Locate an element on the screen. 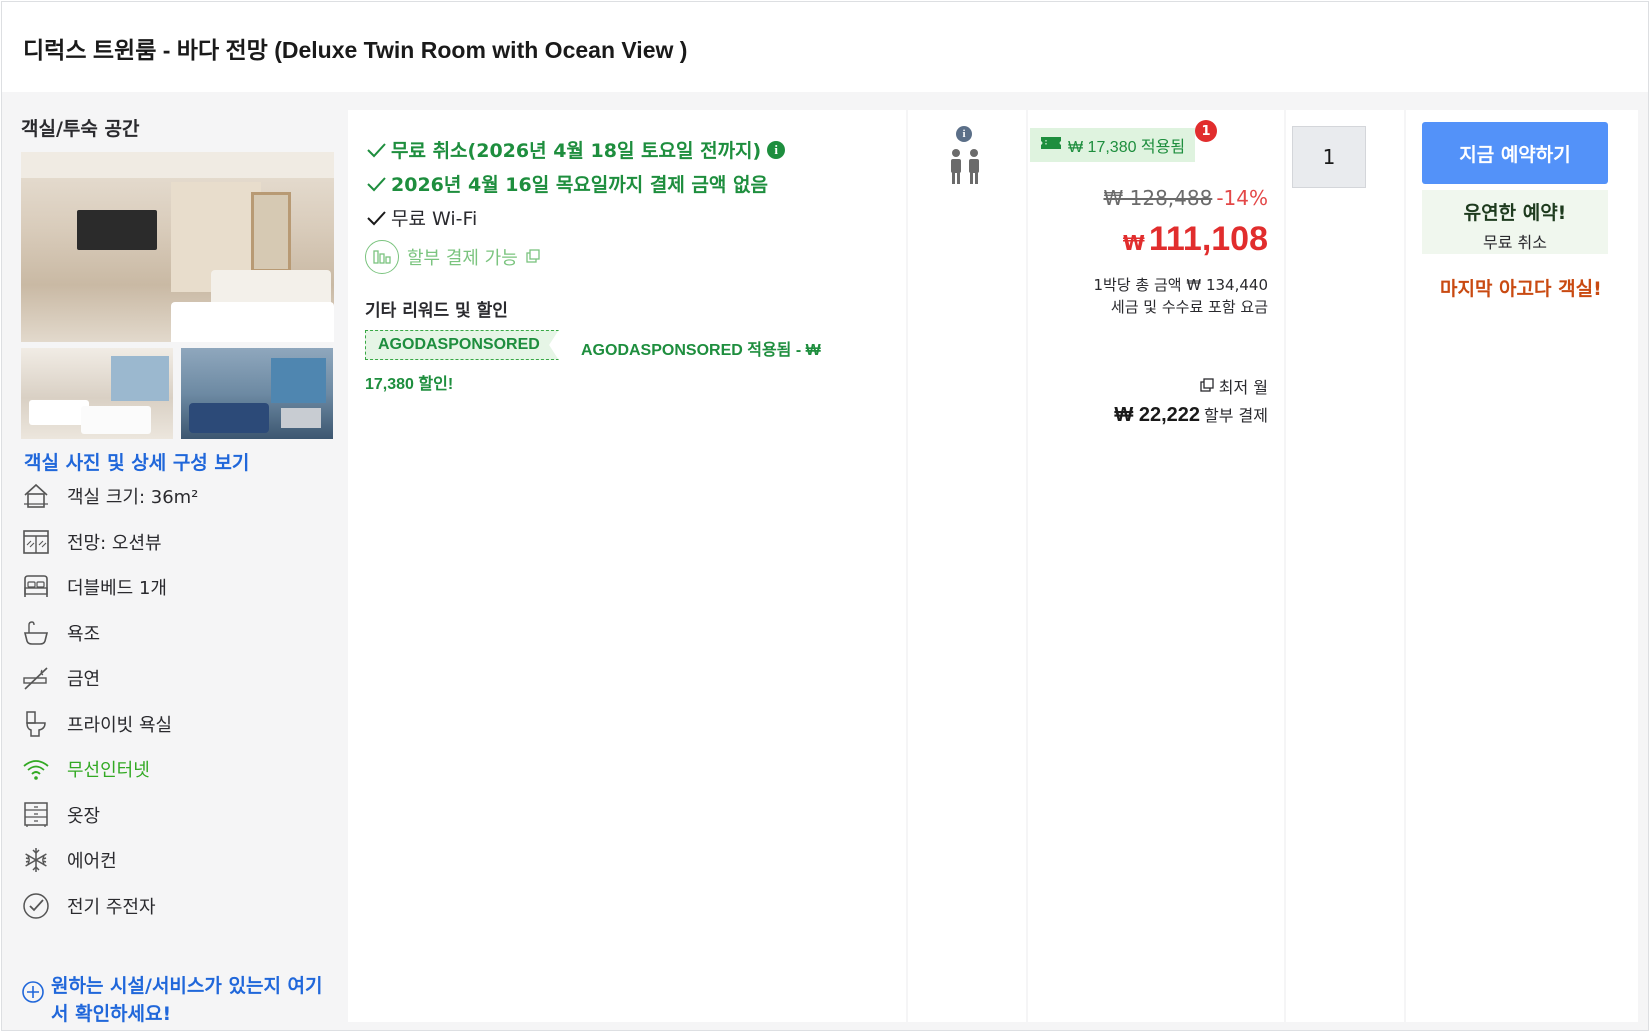 The image size is (1652, 1034). toilet-icon is located at coordinates (36, 724).